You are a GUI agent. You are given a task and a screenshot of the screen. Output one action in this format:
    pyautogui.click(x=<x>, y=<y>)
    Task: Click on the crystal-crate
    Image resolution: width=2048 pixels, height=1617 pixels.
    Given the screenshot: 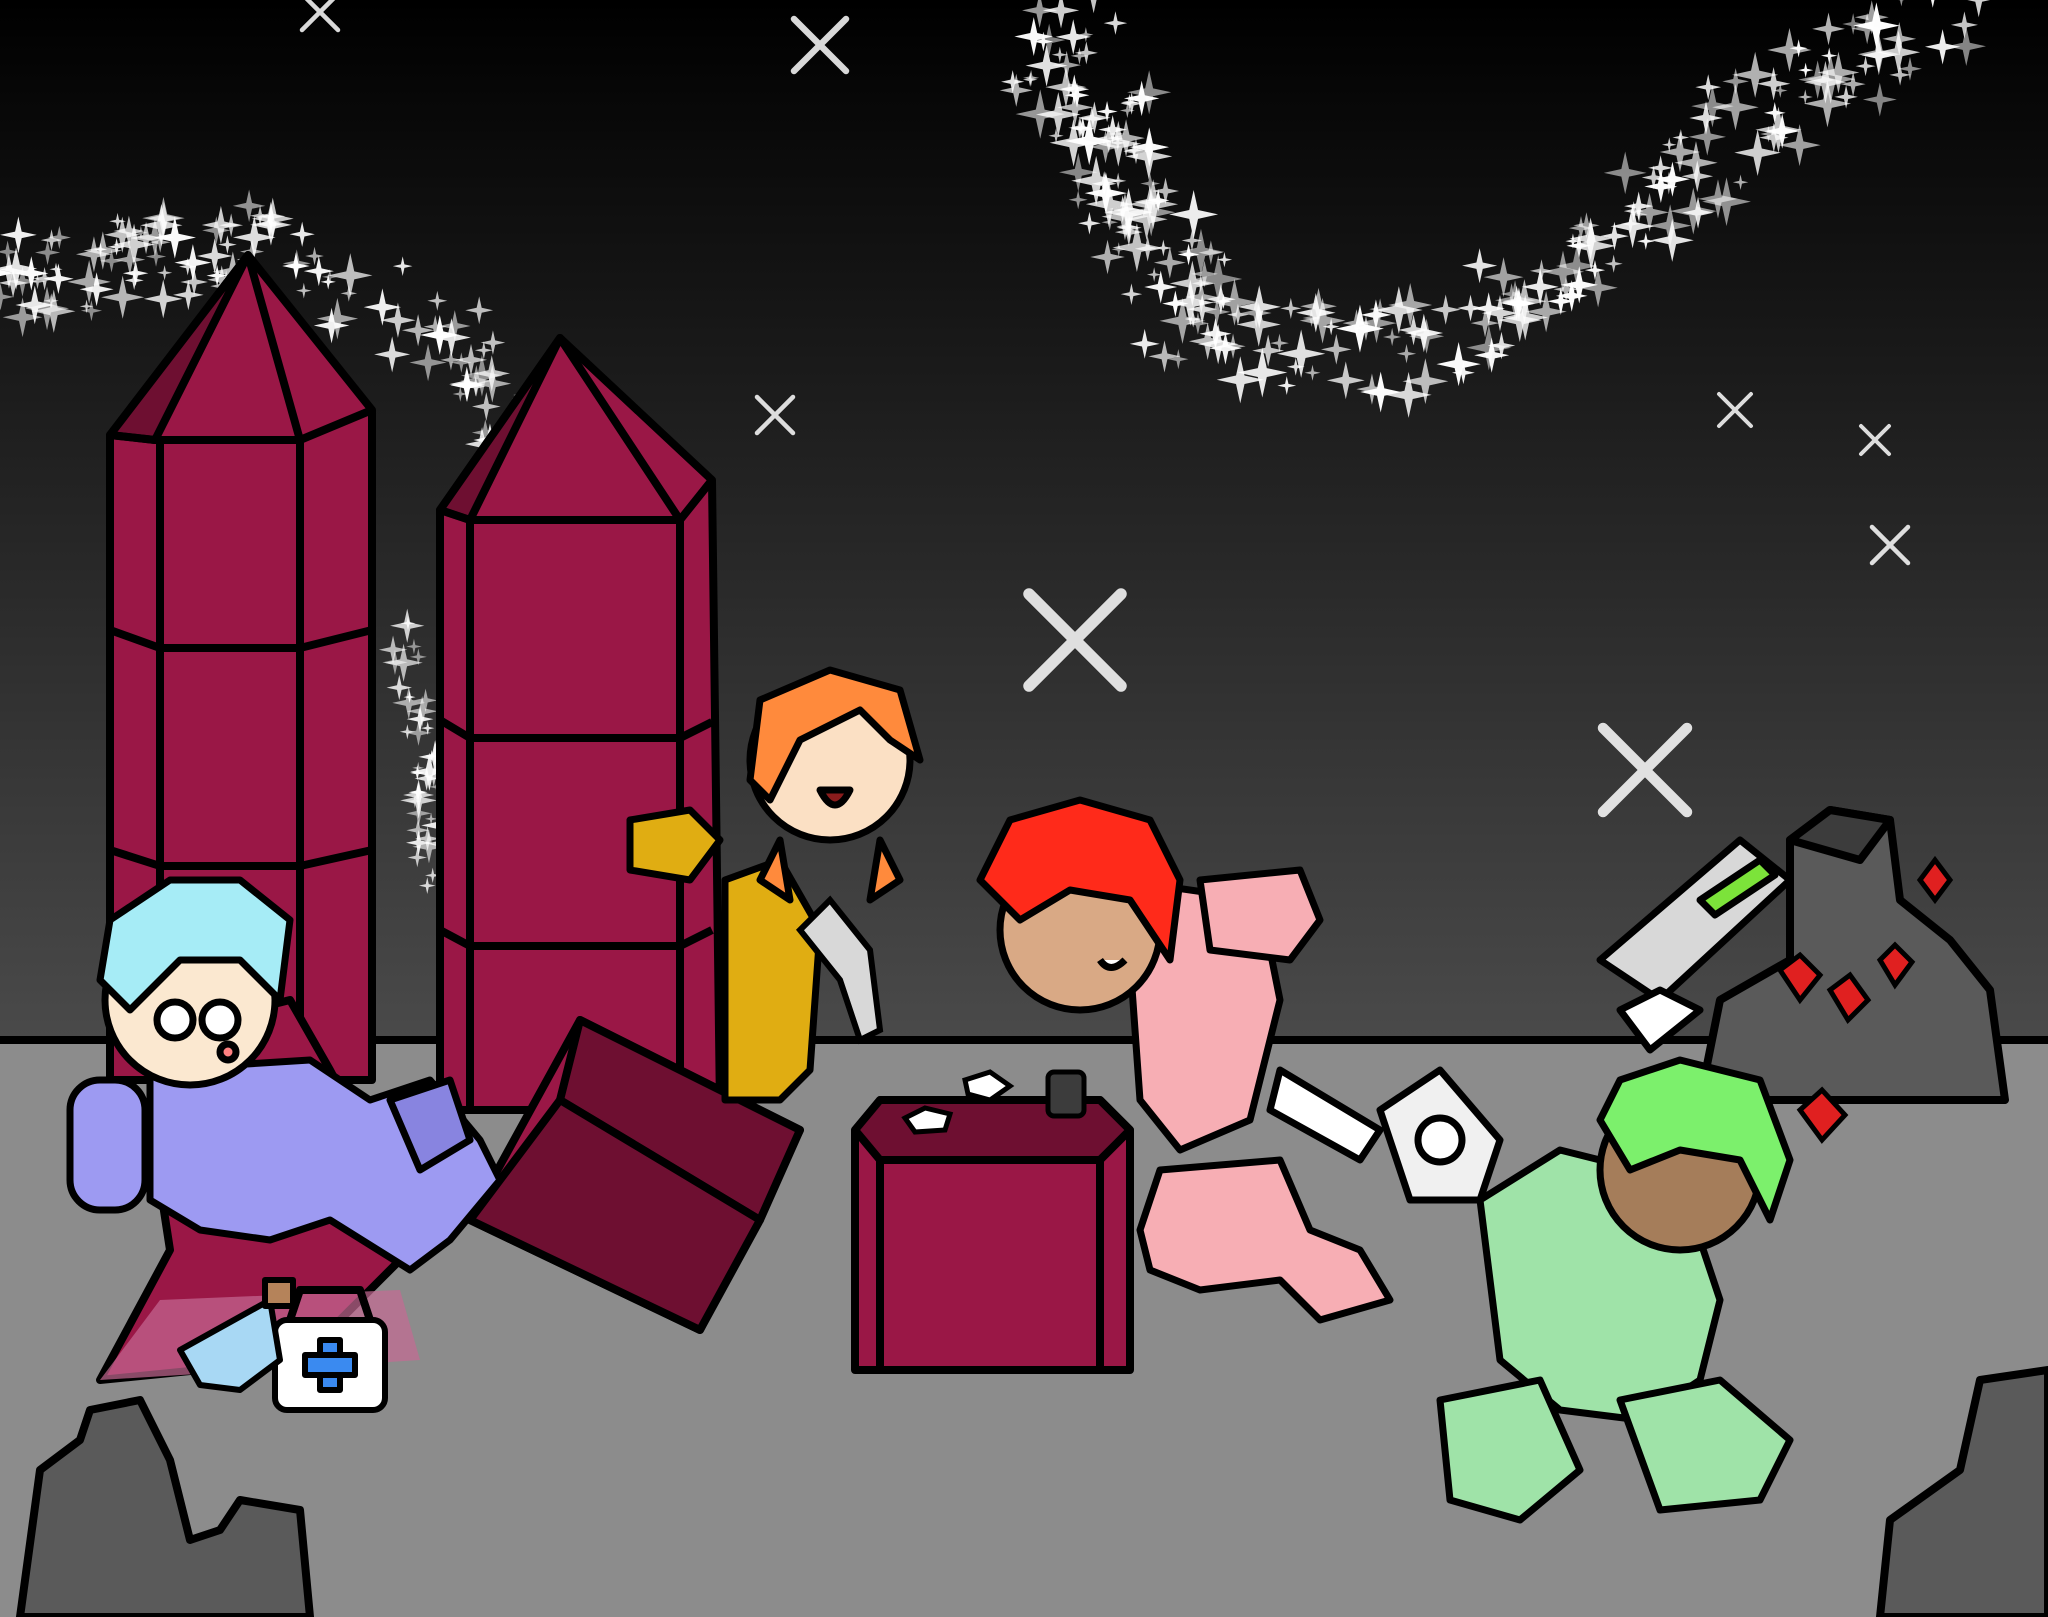 What is the action you would take?
    pyautogui.click(x=992, y=1235)
    